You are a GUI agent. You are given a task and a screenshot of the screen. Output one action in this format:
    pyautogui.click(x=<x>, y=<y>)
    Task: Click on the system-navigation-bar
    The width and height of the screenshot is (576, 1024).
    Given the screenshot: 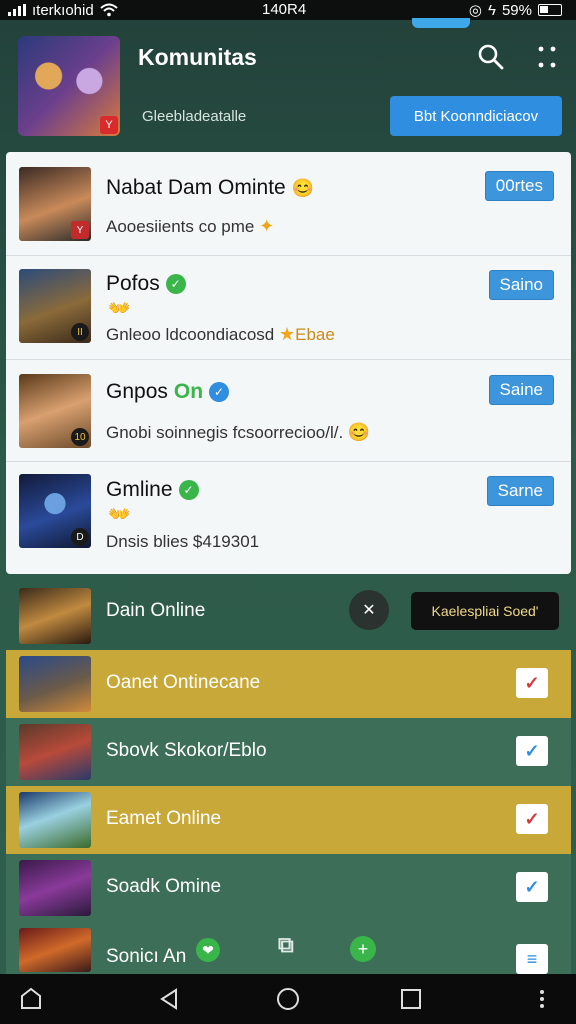 What is the action you would take?
    pyautogui.click(x=288, y=999)
    